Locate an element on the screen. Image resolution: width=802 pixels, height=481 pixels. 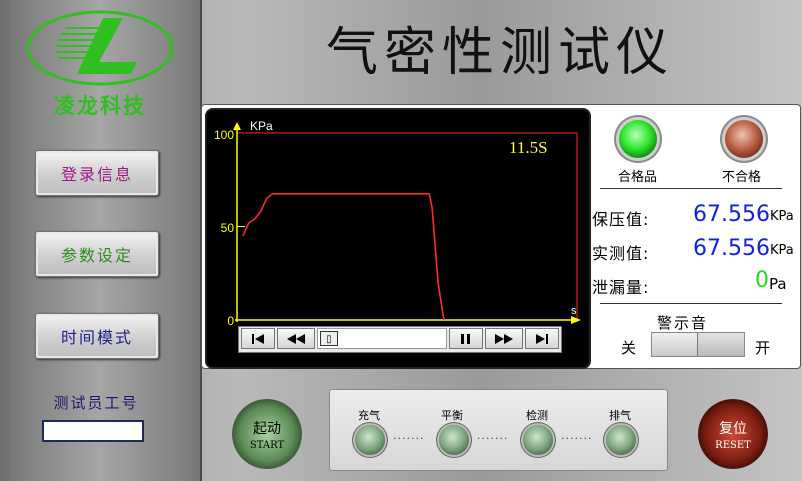
page-title: 气密性测试仪 is located at coordinates (499, 53).